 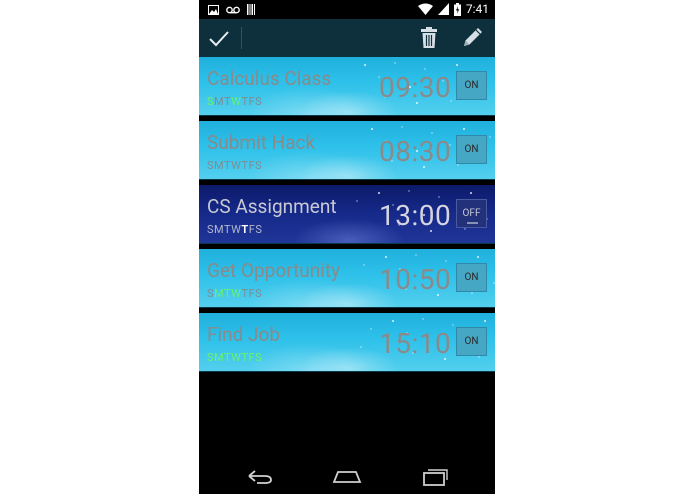 What do you see at coordinates (415, 87) in the screenshot?
I see `alarm-time: 09:30` at bounding box center [415, 87].